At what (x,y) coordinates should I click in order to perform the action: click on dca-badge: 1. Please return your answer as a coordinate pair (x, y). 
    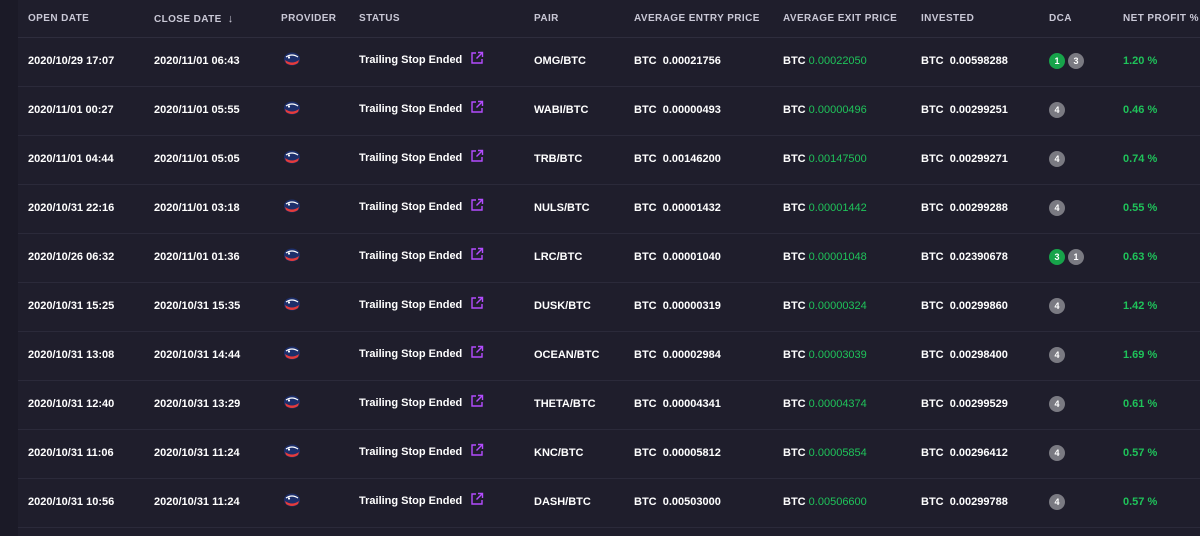
    Looking at the image, I should click on (1076, 257).